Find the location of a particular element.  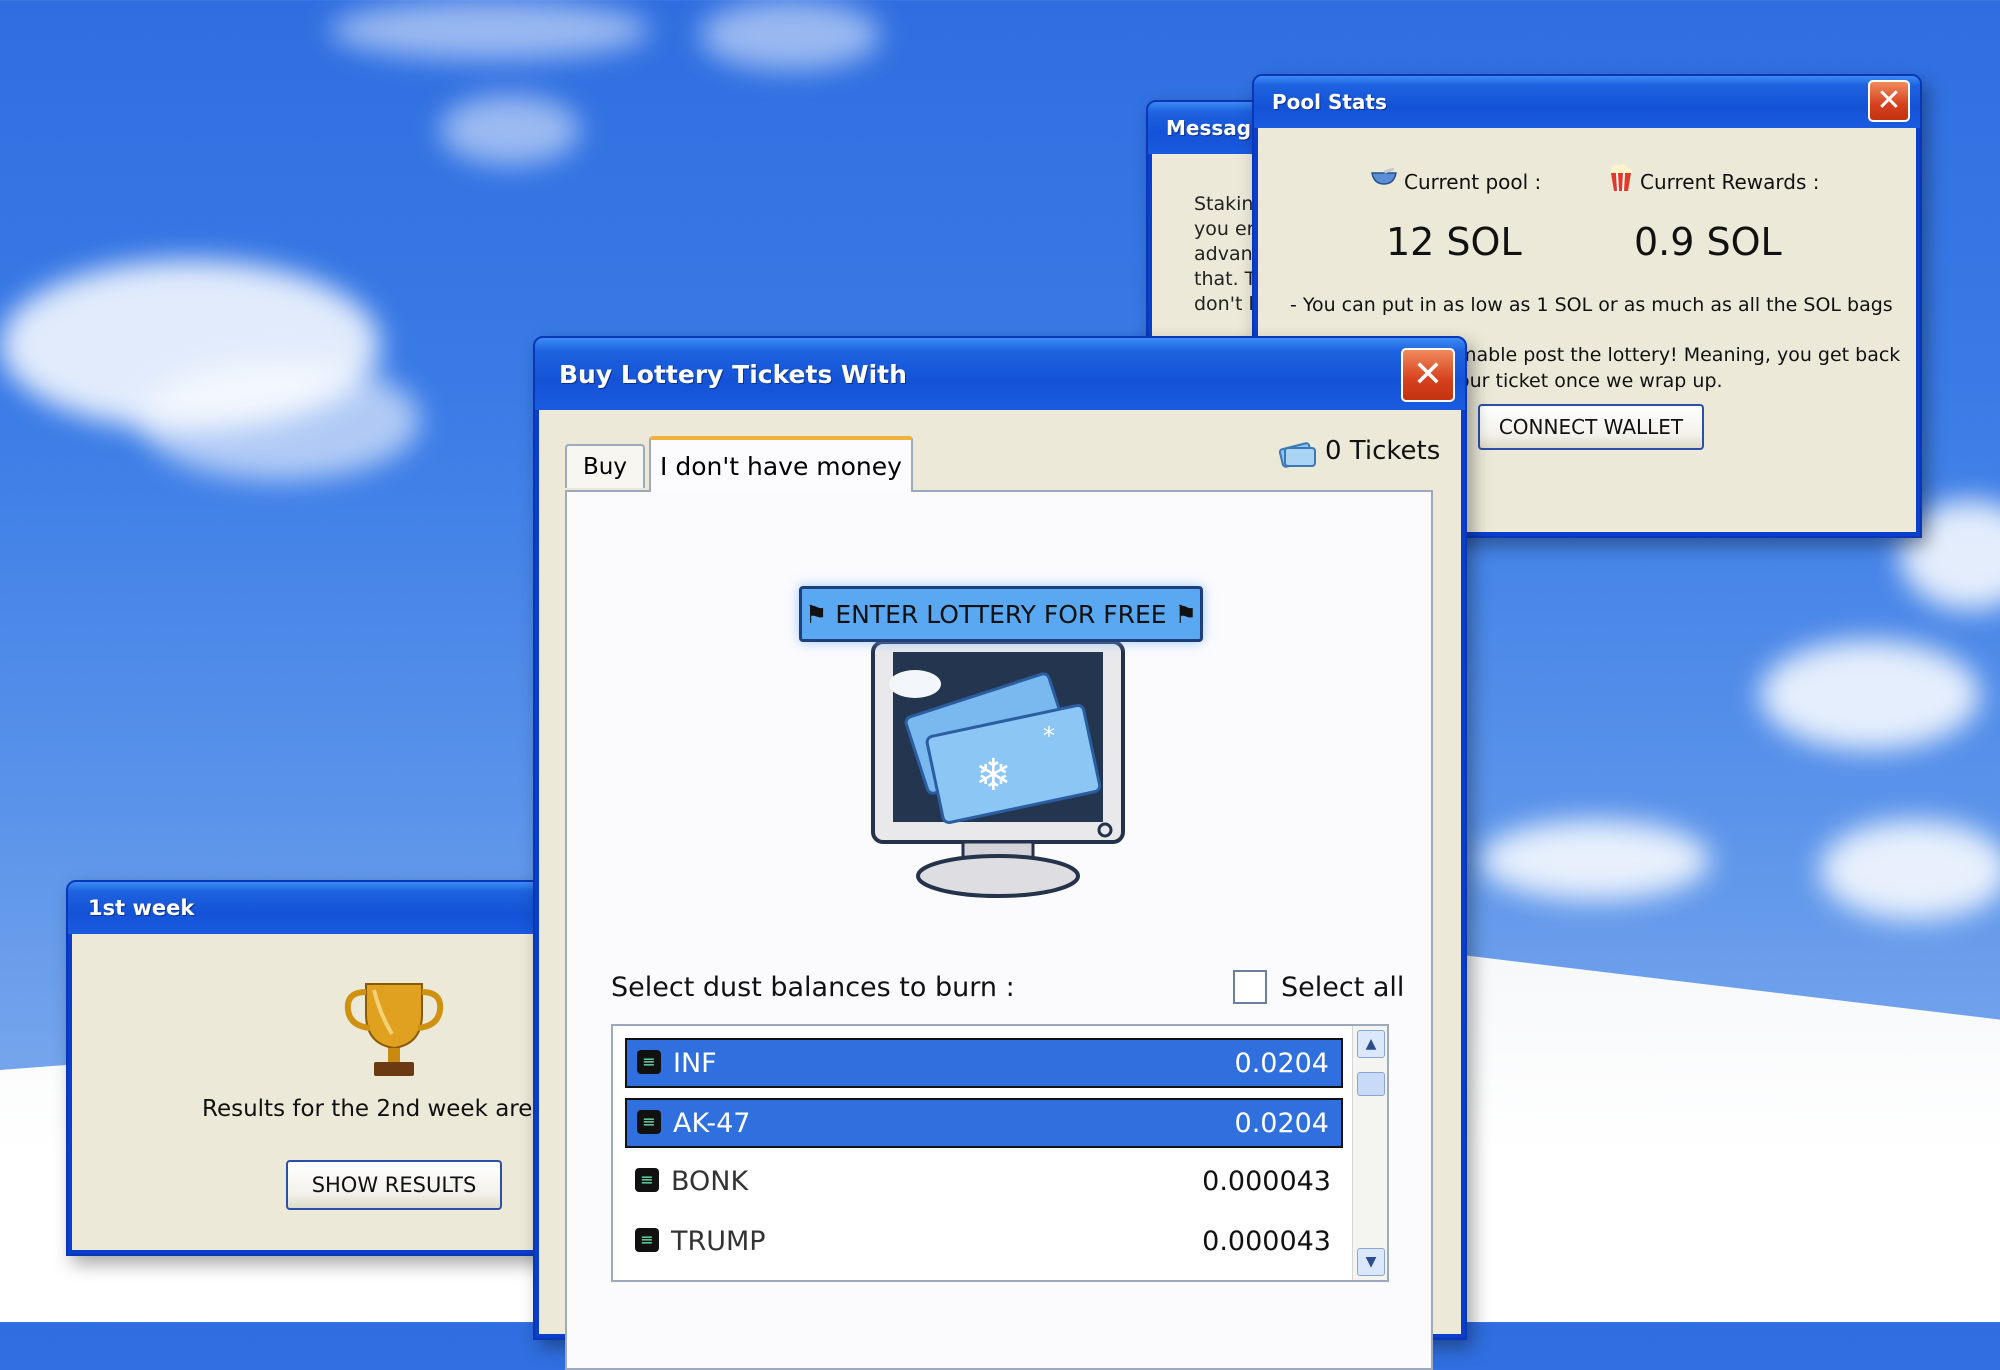

current-rewards-value: 0.9 SOL is located at coordinates (1708, 242).